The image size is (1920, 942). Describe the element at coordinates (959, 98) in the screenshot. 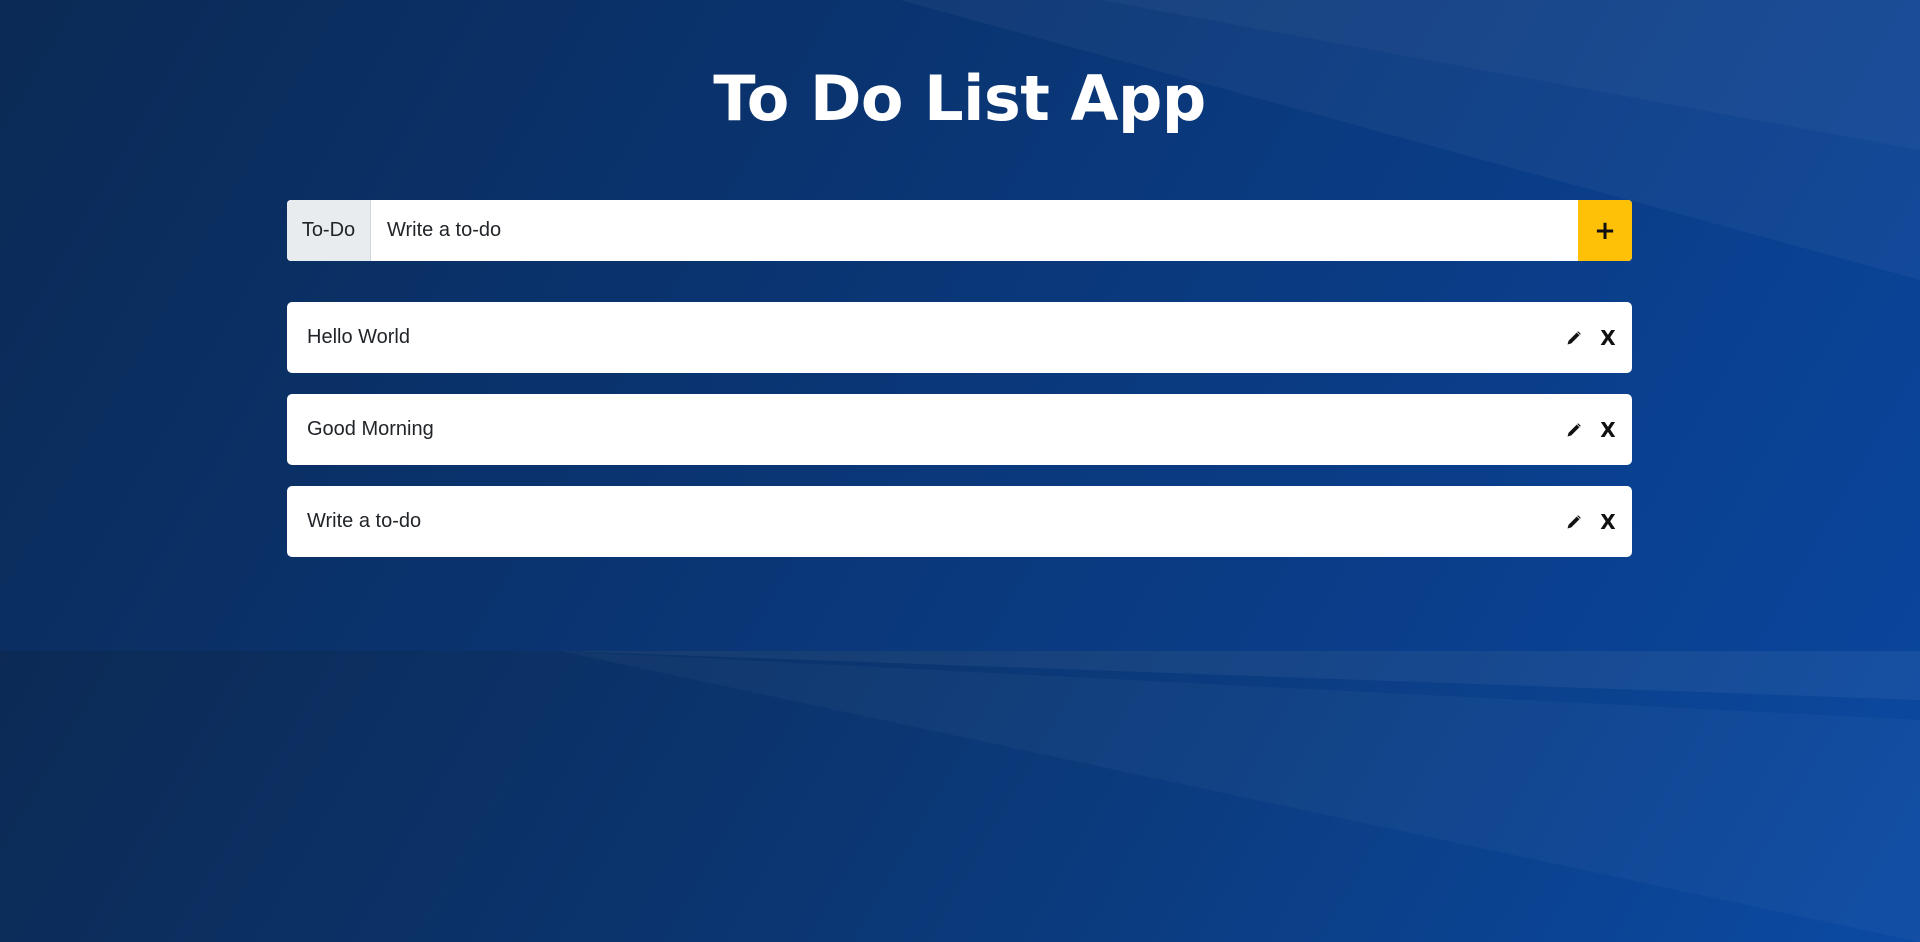

I see `page-title: To Do List App` at that location.